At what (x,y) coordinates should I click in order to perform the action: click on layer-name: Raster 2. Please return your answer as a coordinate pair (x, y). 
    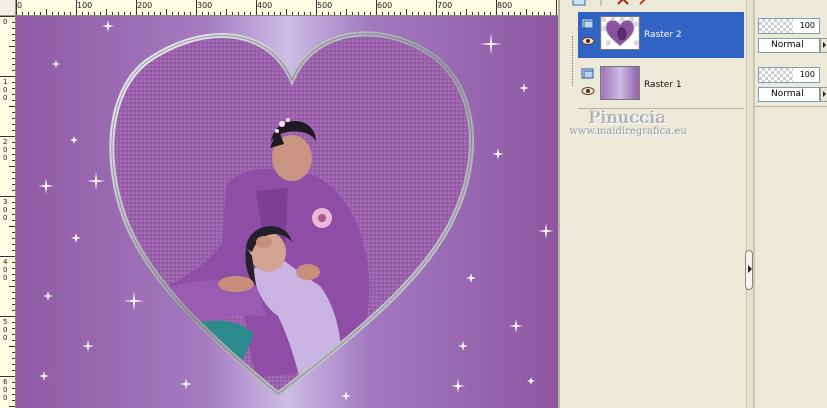
    Looking at the image, I should click on (663, 35).